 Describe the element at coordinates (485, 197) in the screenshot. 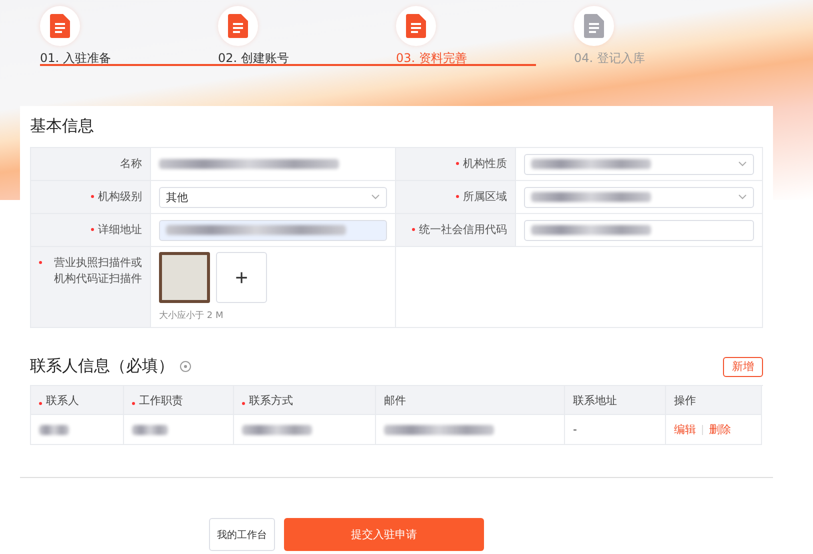

I see `field-label: 所属区域` at that location.